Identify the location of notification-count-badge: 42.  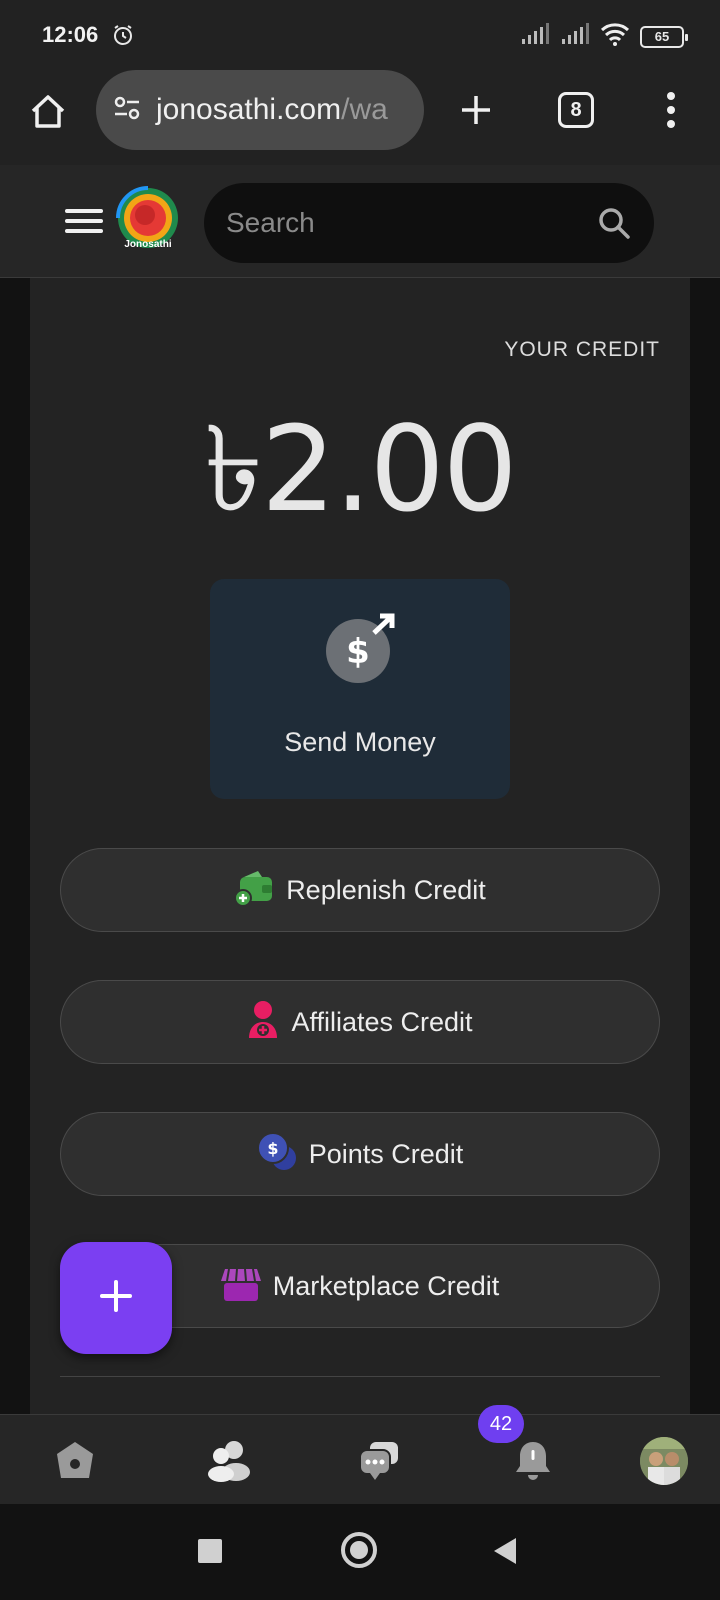
(501, 1424).